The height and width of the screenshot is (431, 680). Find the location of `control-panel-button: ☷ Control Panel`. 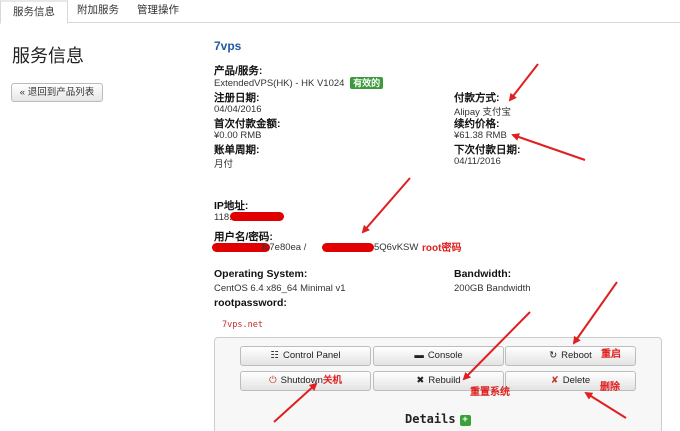

control-panel-button: ☷ Control Panel is located at coordinates (305, 356).